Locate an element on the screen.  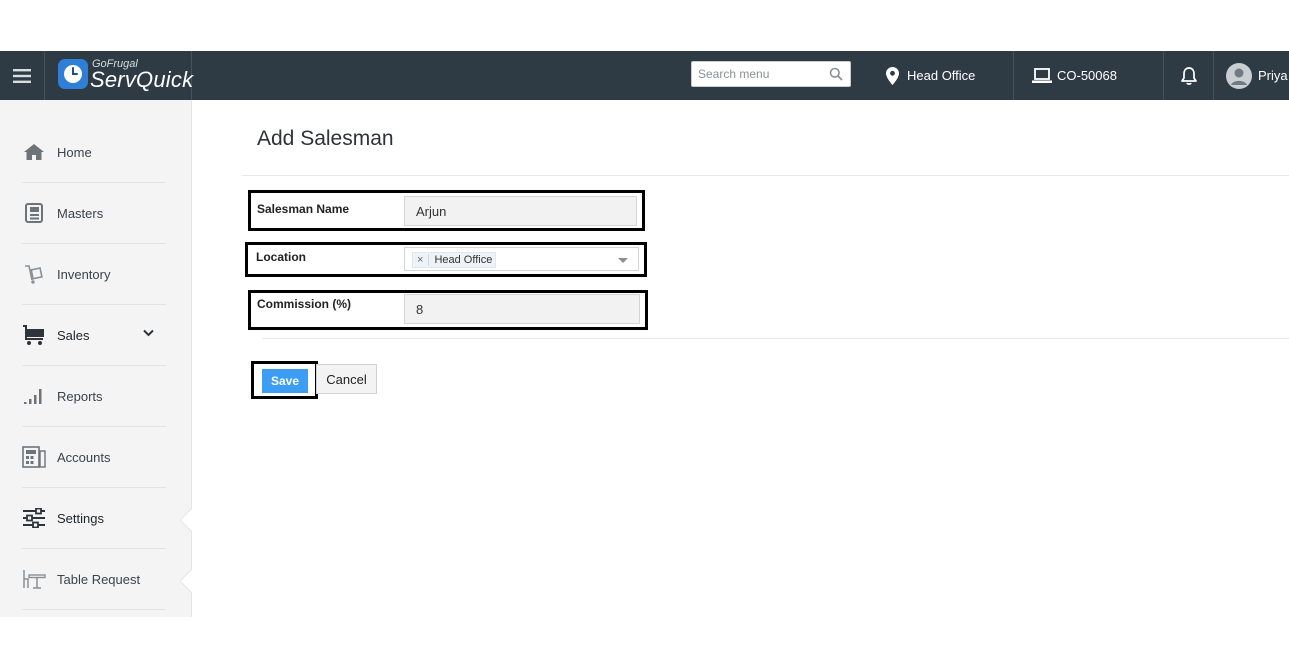
sidebar-item-label: Table Request is located at coordinates (99, 579).